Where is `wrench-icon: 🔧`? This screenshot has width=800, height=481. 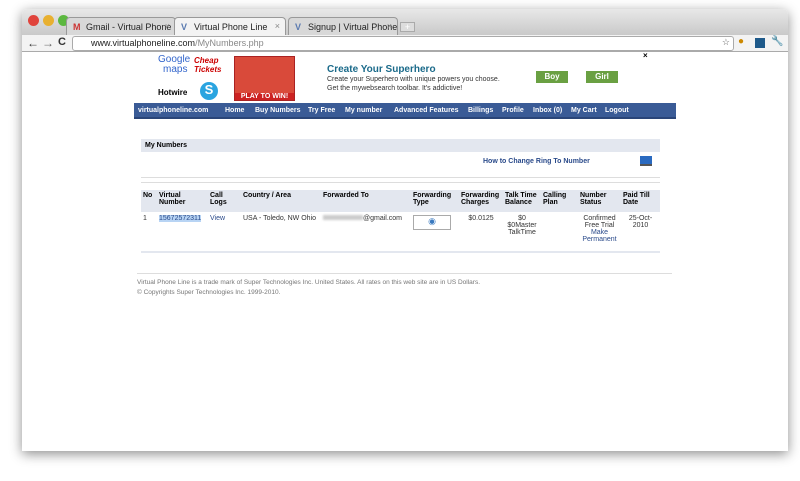 wrench-icon: 🔧 is located at coordinates (777, 41).